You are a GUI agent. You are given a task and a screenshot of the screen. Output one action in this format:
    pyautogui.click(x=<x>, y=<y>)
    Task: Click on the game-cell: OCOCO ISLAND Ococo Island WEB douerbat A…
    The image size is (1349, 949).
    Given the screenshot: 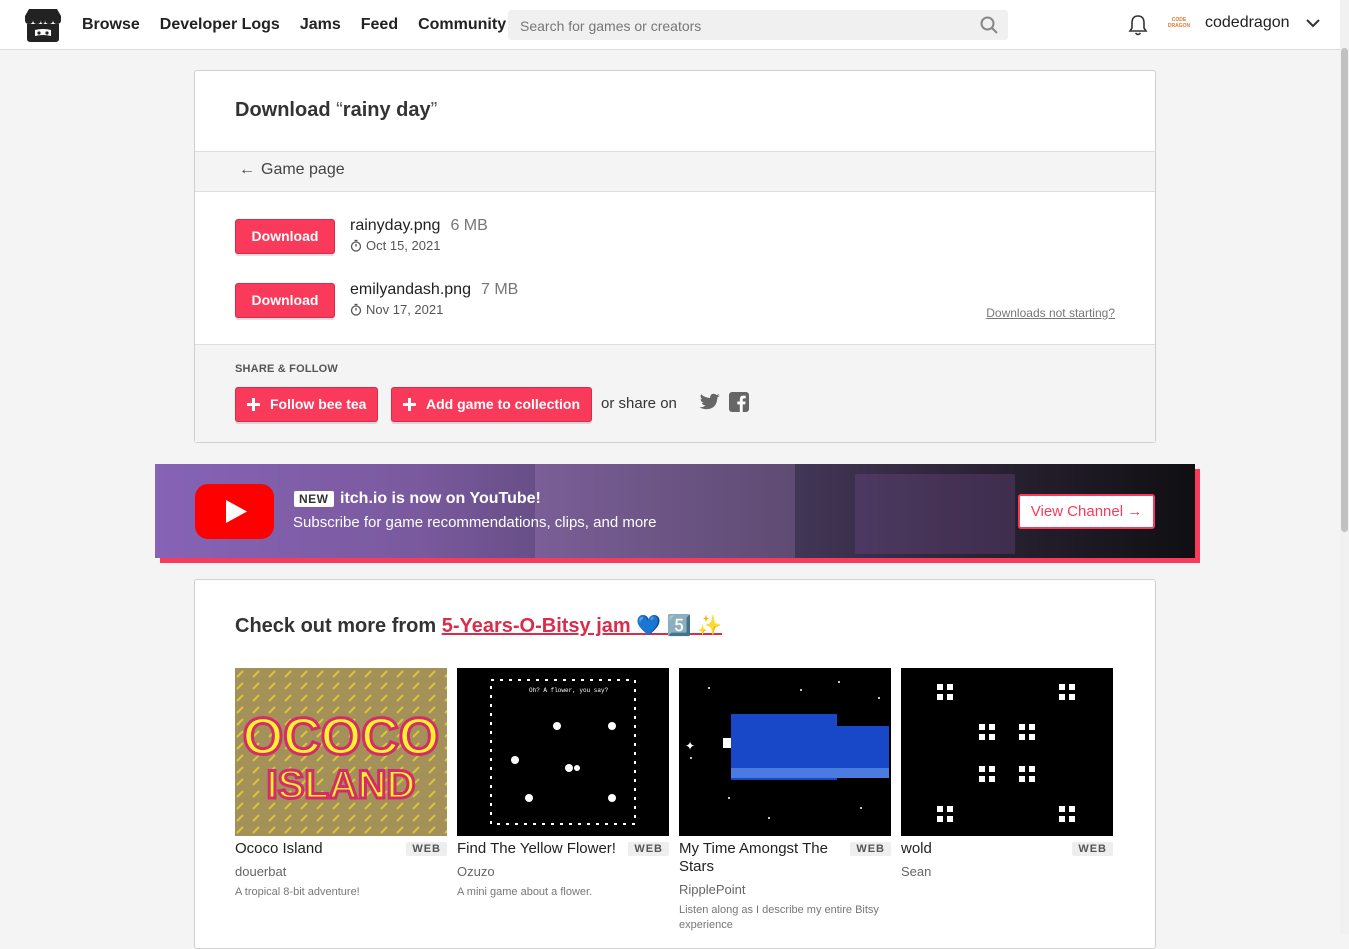 What is the action you would take?
    pyautogui.click(x=341, y=783)
    